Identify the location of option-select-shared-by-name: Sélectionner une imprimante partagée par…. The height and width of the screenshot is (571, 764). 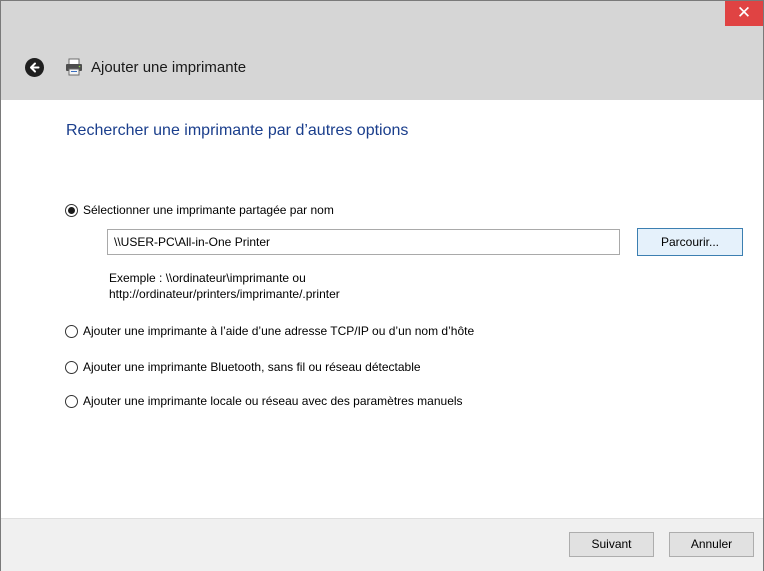
(199, 210).